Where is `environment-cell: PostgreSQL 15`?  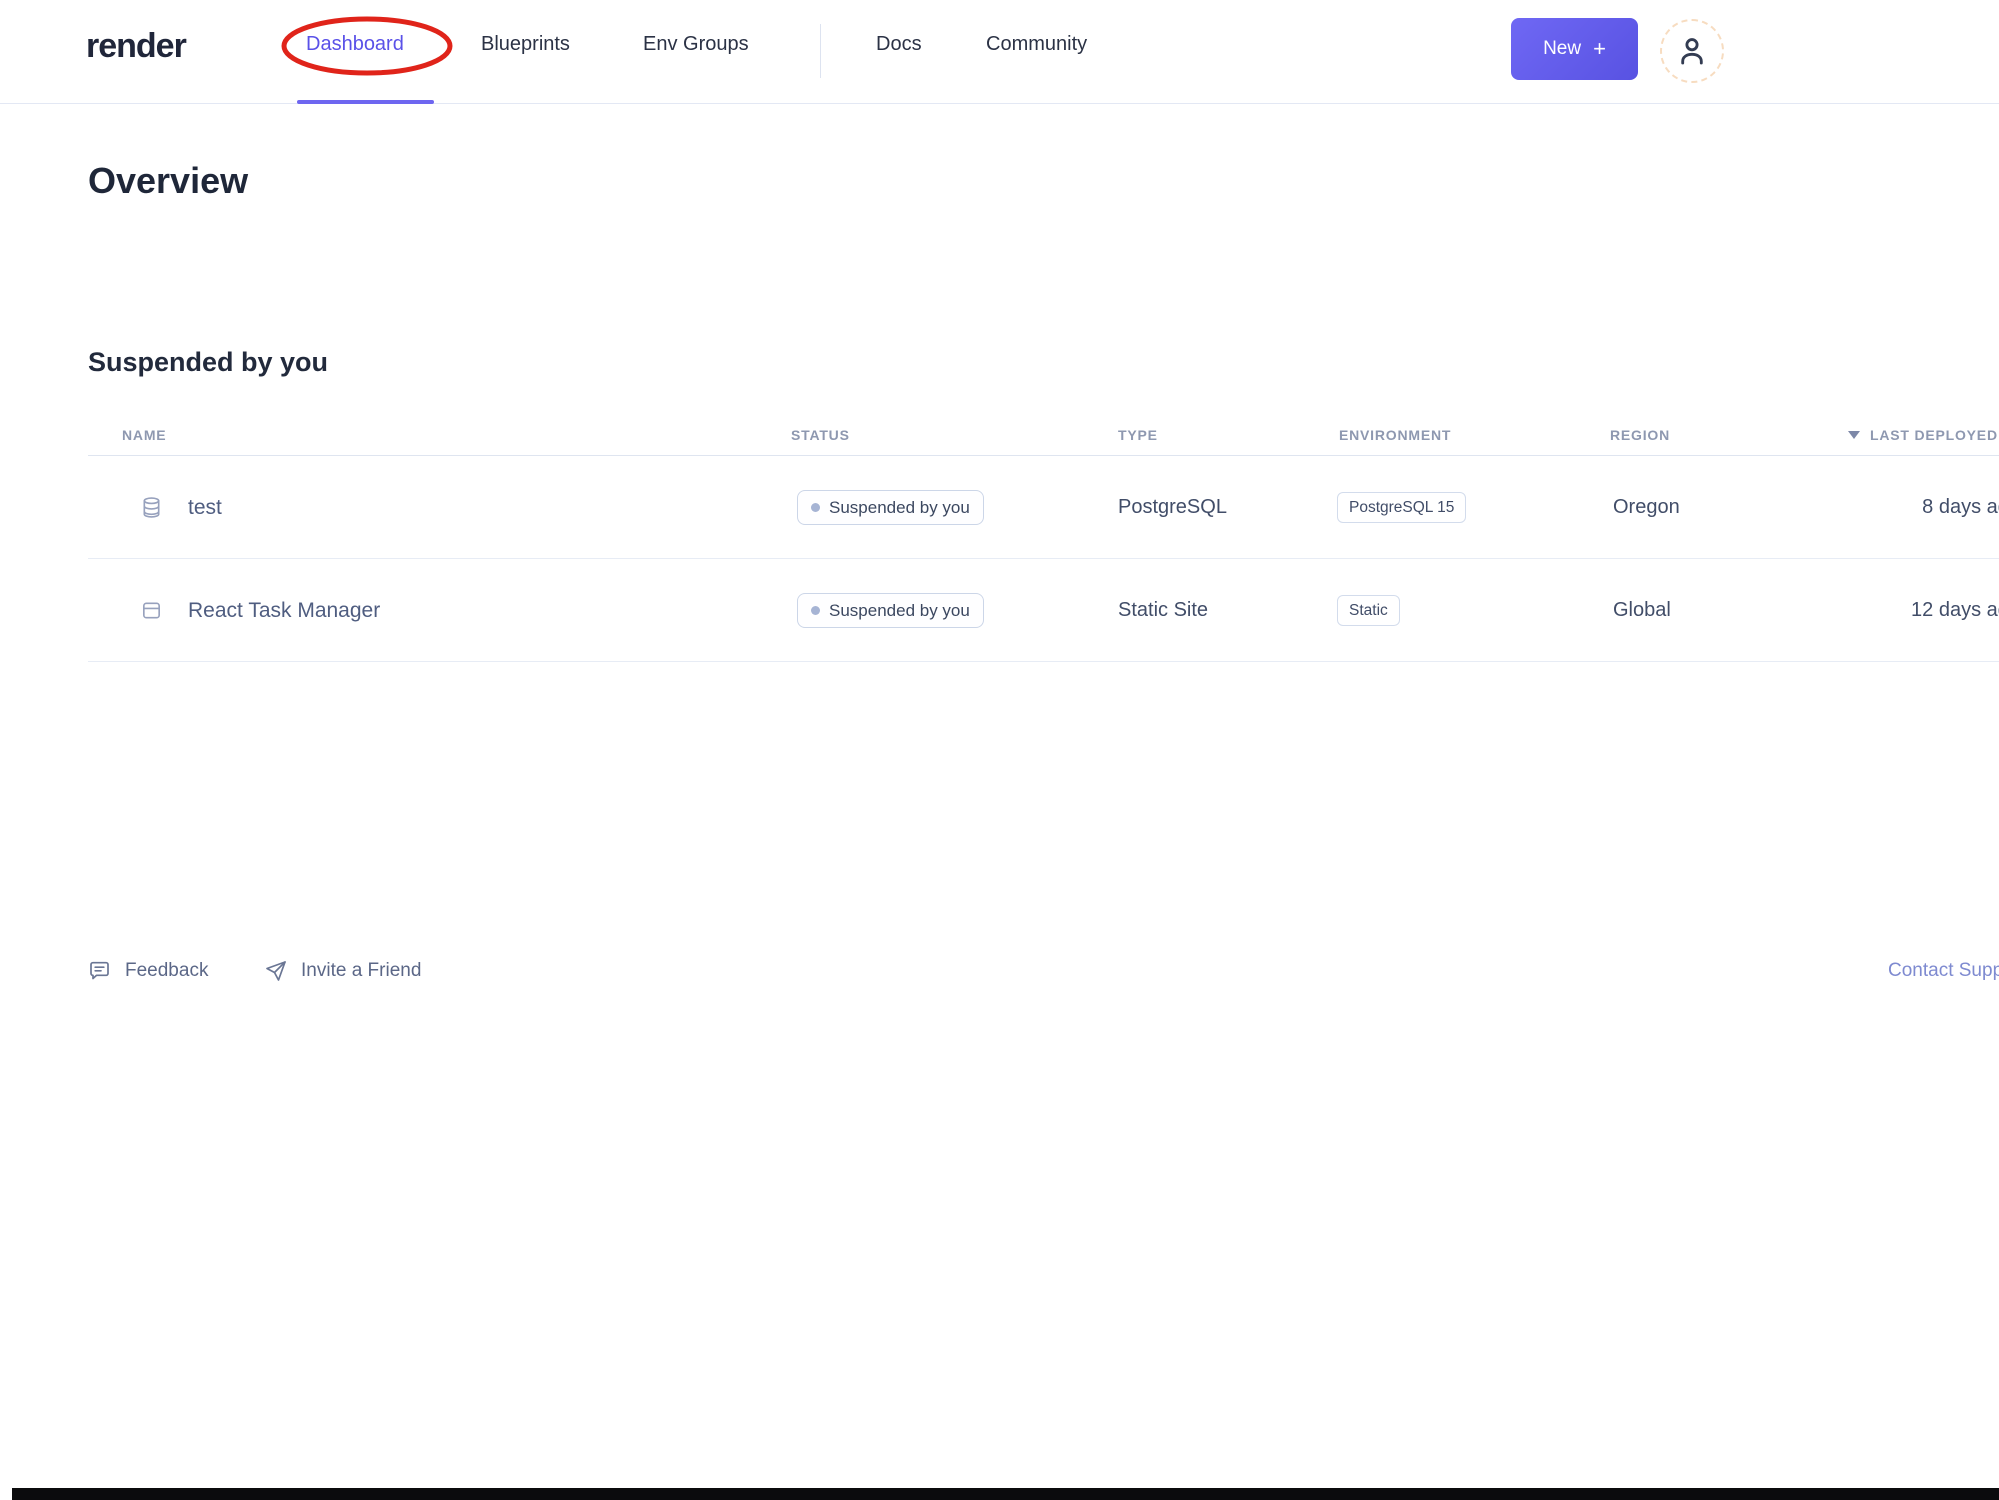
environment-cell: PostgreSQL 15 is located at coordinates (1402, 507).